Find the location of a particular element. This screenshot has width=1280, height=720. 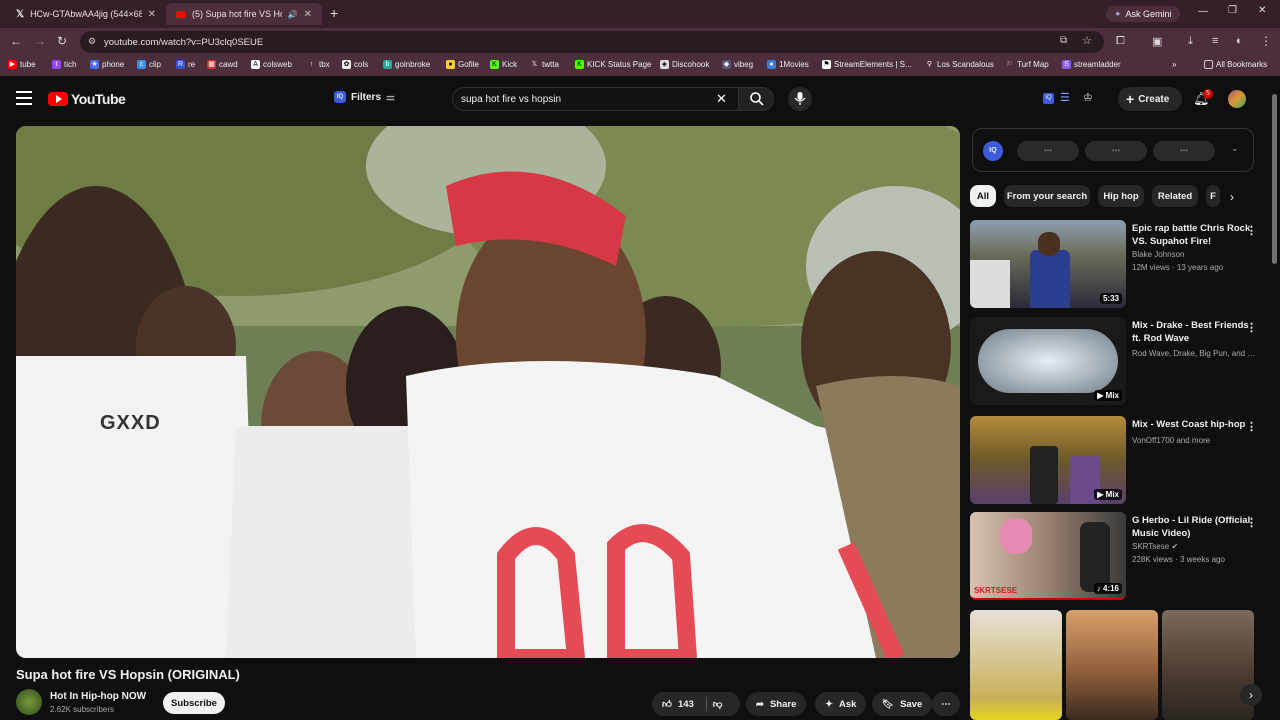

trophy-icon: ♔ is located at coordinates (1088, 97).